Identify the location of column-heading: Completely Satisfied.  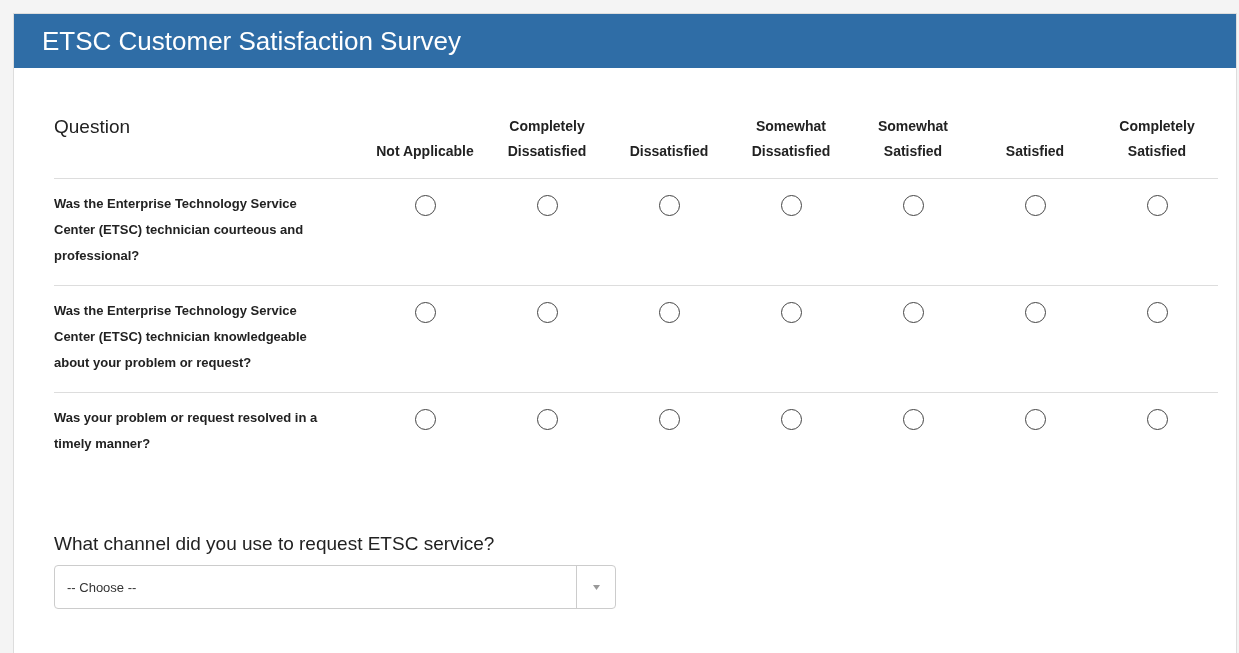
(1157, 138).